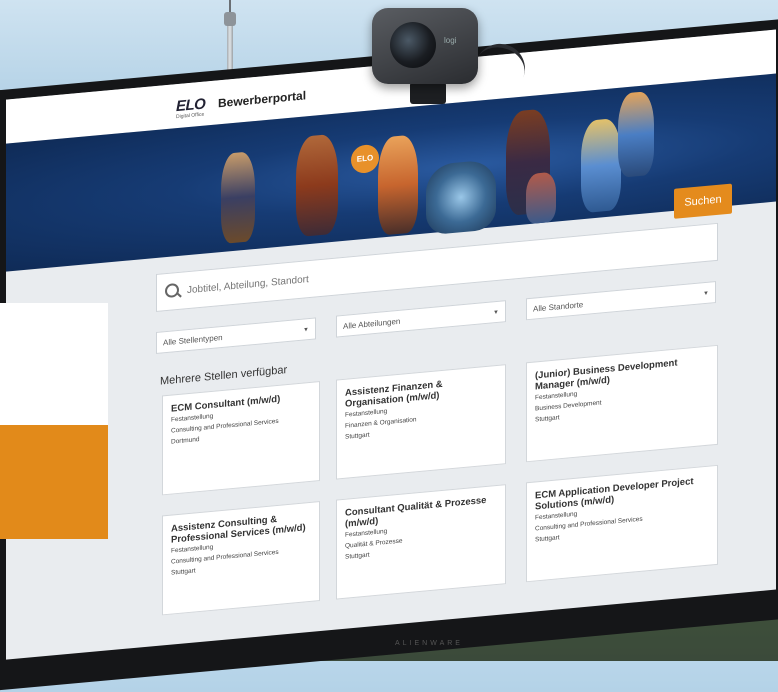 The width and height of the screenshot is (778, 692). Describe the element at coordinates (54, 364) in the screenshot. I see `white-overlay-block` at that location.